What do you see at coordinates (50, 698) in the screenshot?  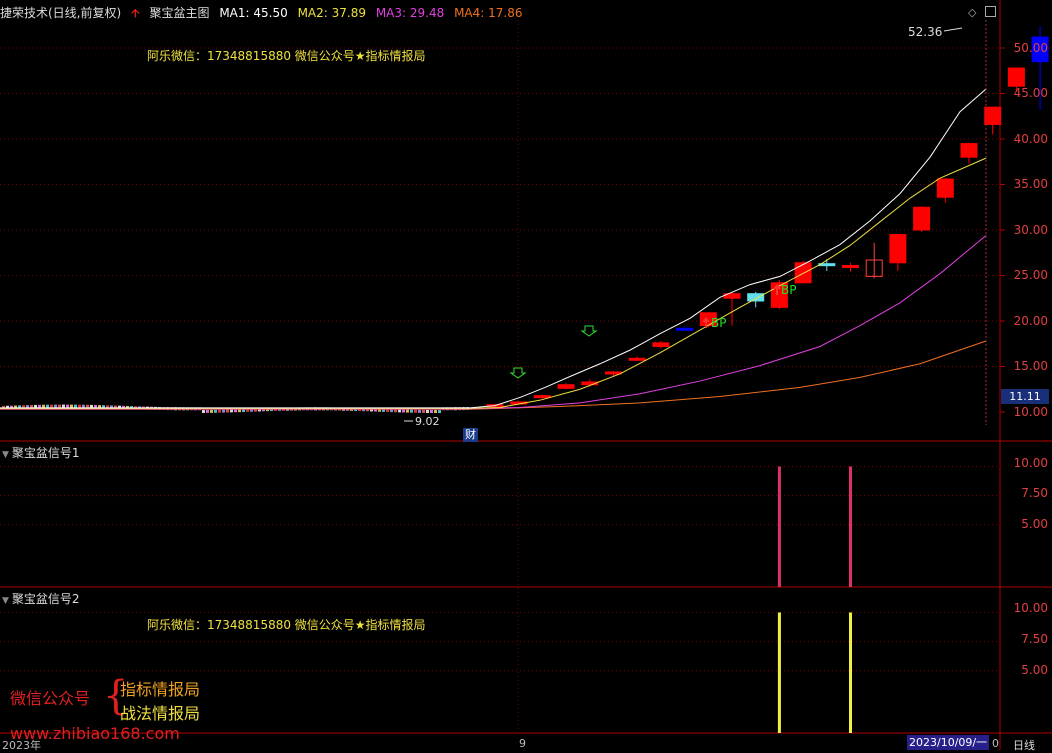 I see `wechat-label: 微信公众号` at bounding box center [50, 698].